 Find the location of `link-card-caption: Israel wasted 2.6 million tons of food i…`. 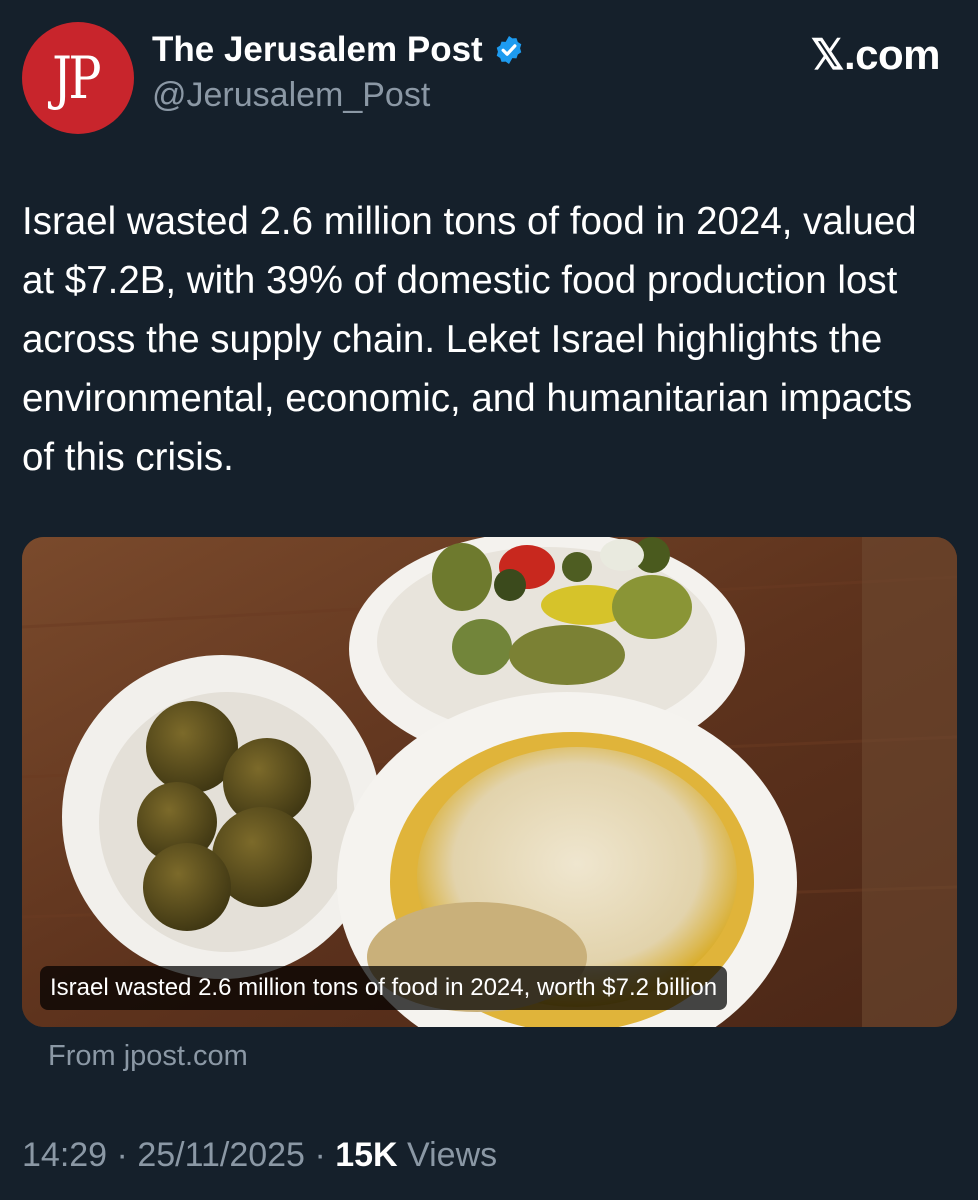

link-card-caption: Israel wasted 2.6 million tons of food i… is located at coordinates (384, 988).